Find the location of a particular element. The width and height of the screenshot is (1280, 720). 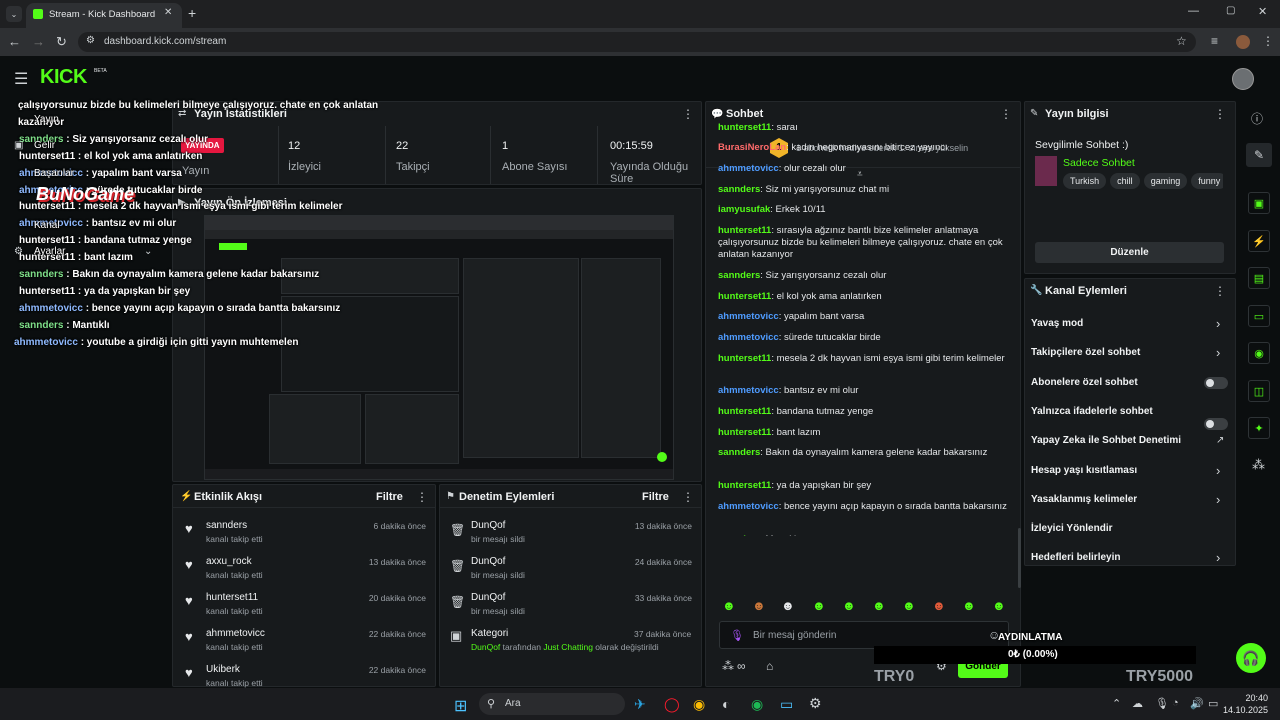

moderation-filter-button: Filtre is located at coordinates (655, 497).